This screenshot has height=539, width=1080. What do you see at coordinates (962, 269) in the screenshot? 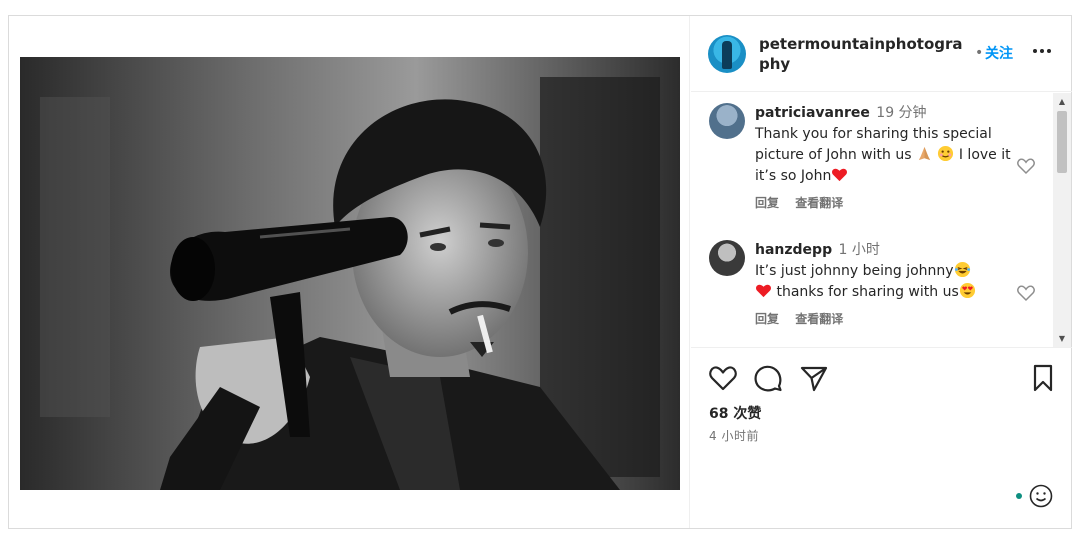
I see `laughing-face-emoji` at bounding box center [962, 269].